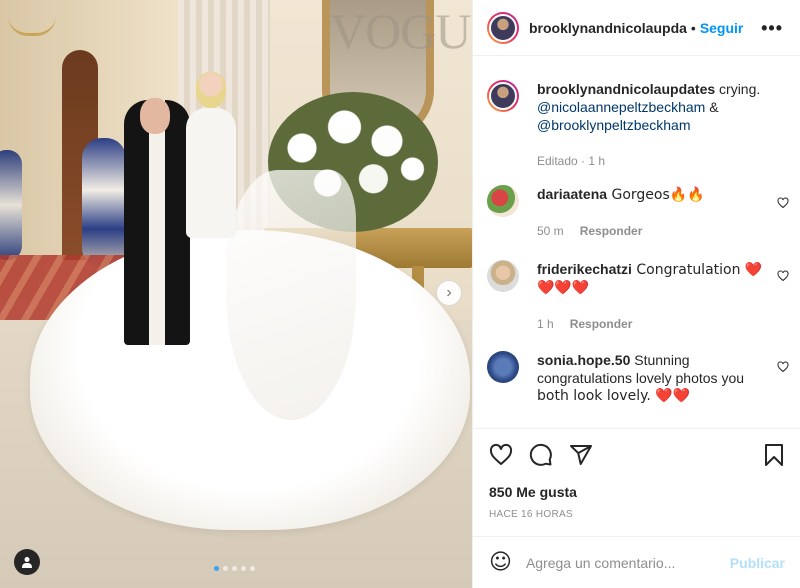  What do you see at coordinates (500, 562) in the screenshot?
I see `emoji-icon: ☺` at bounding box center [500, 562].